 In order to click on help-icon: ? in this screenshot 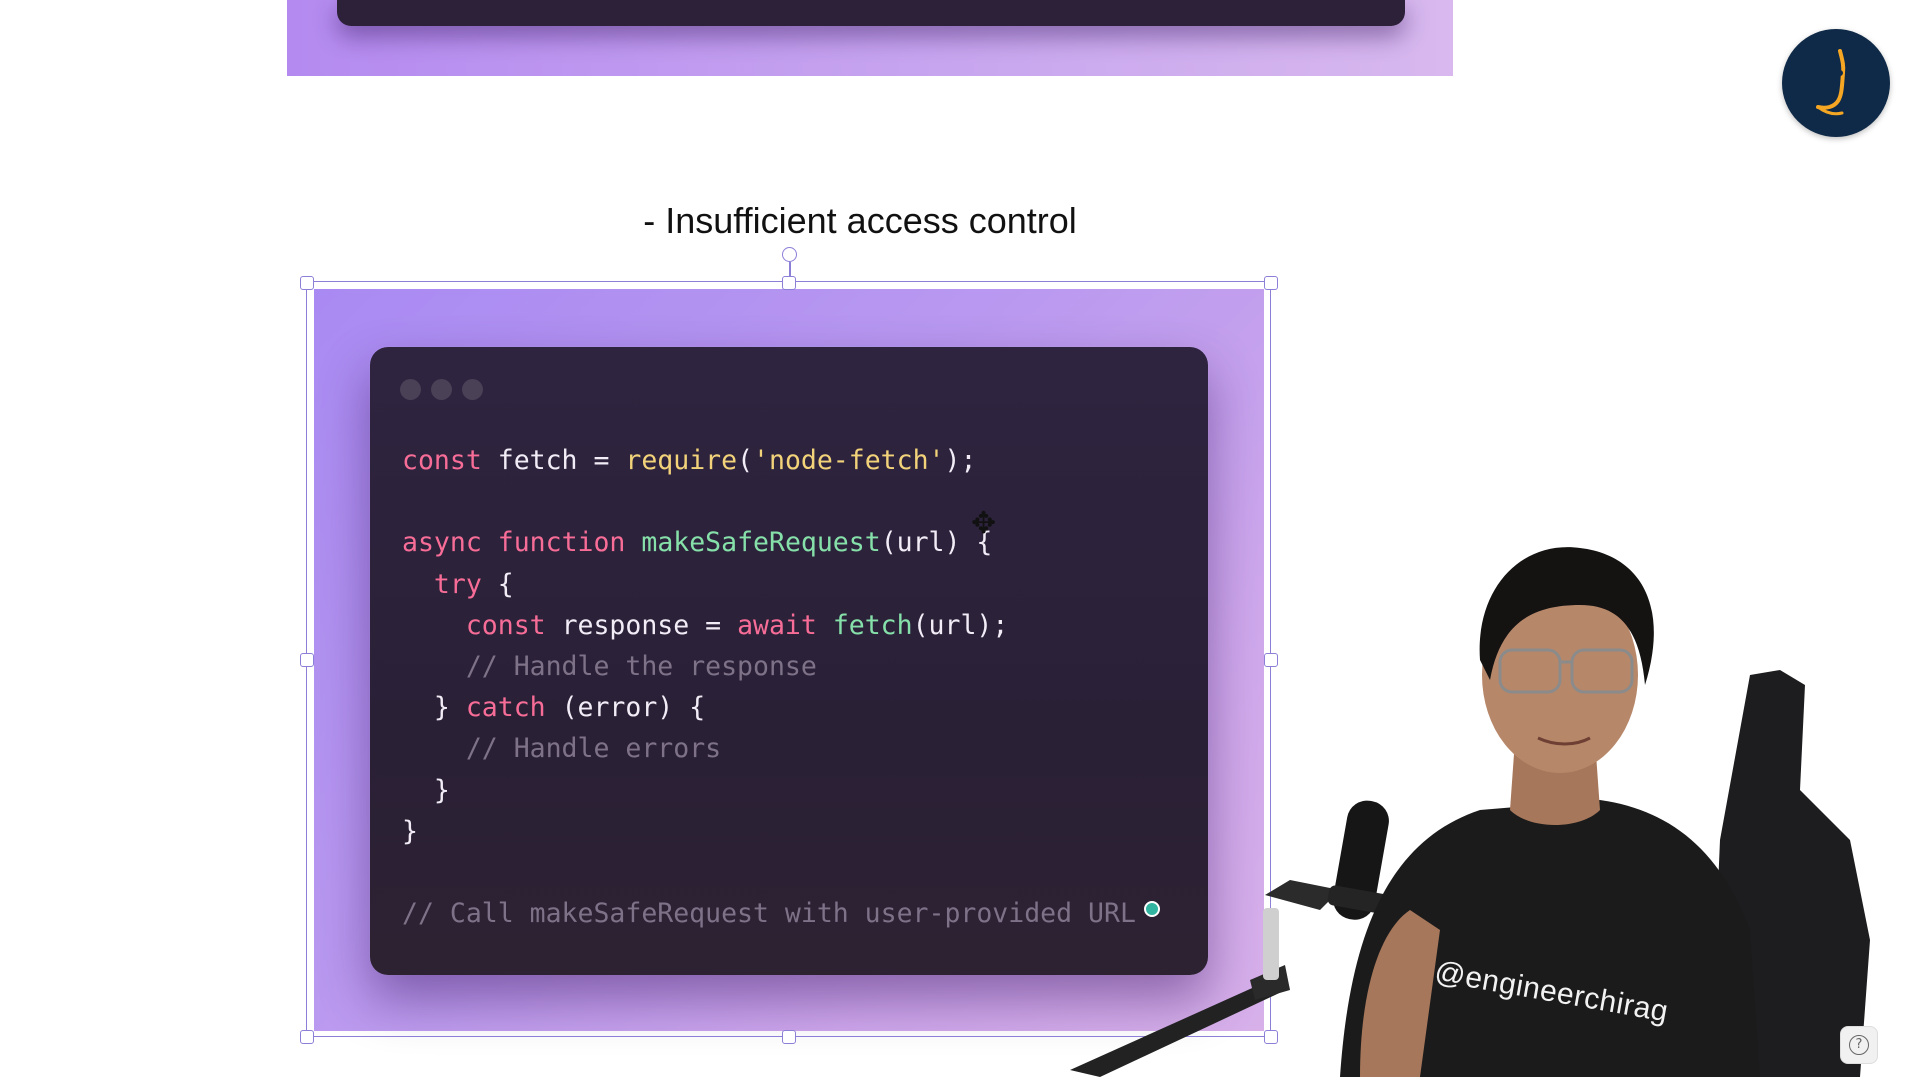, I will do `click(1859, 1045)`.